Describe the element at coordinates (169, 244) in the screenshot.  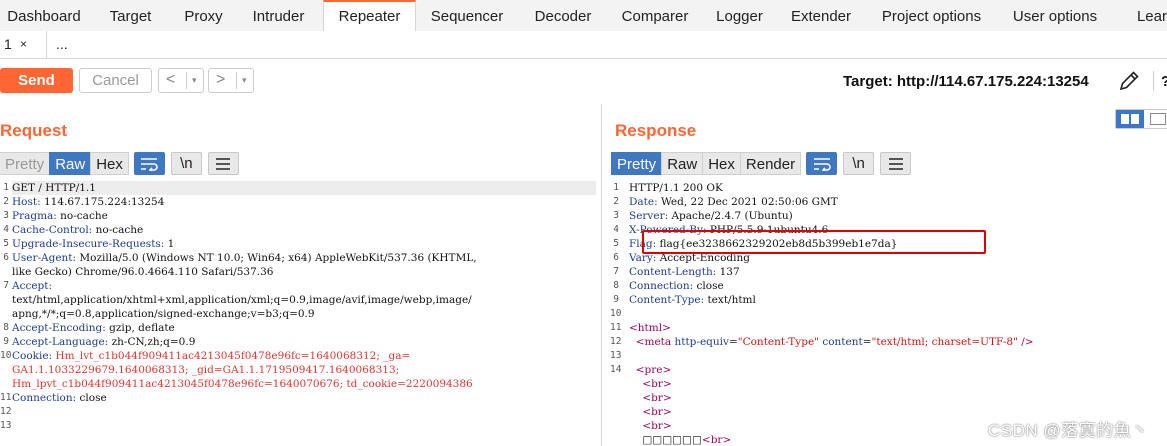
I see `header-value: 1` at that location.